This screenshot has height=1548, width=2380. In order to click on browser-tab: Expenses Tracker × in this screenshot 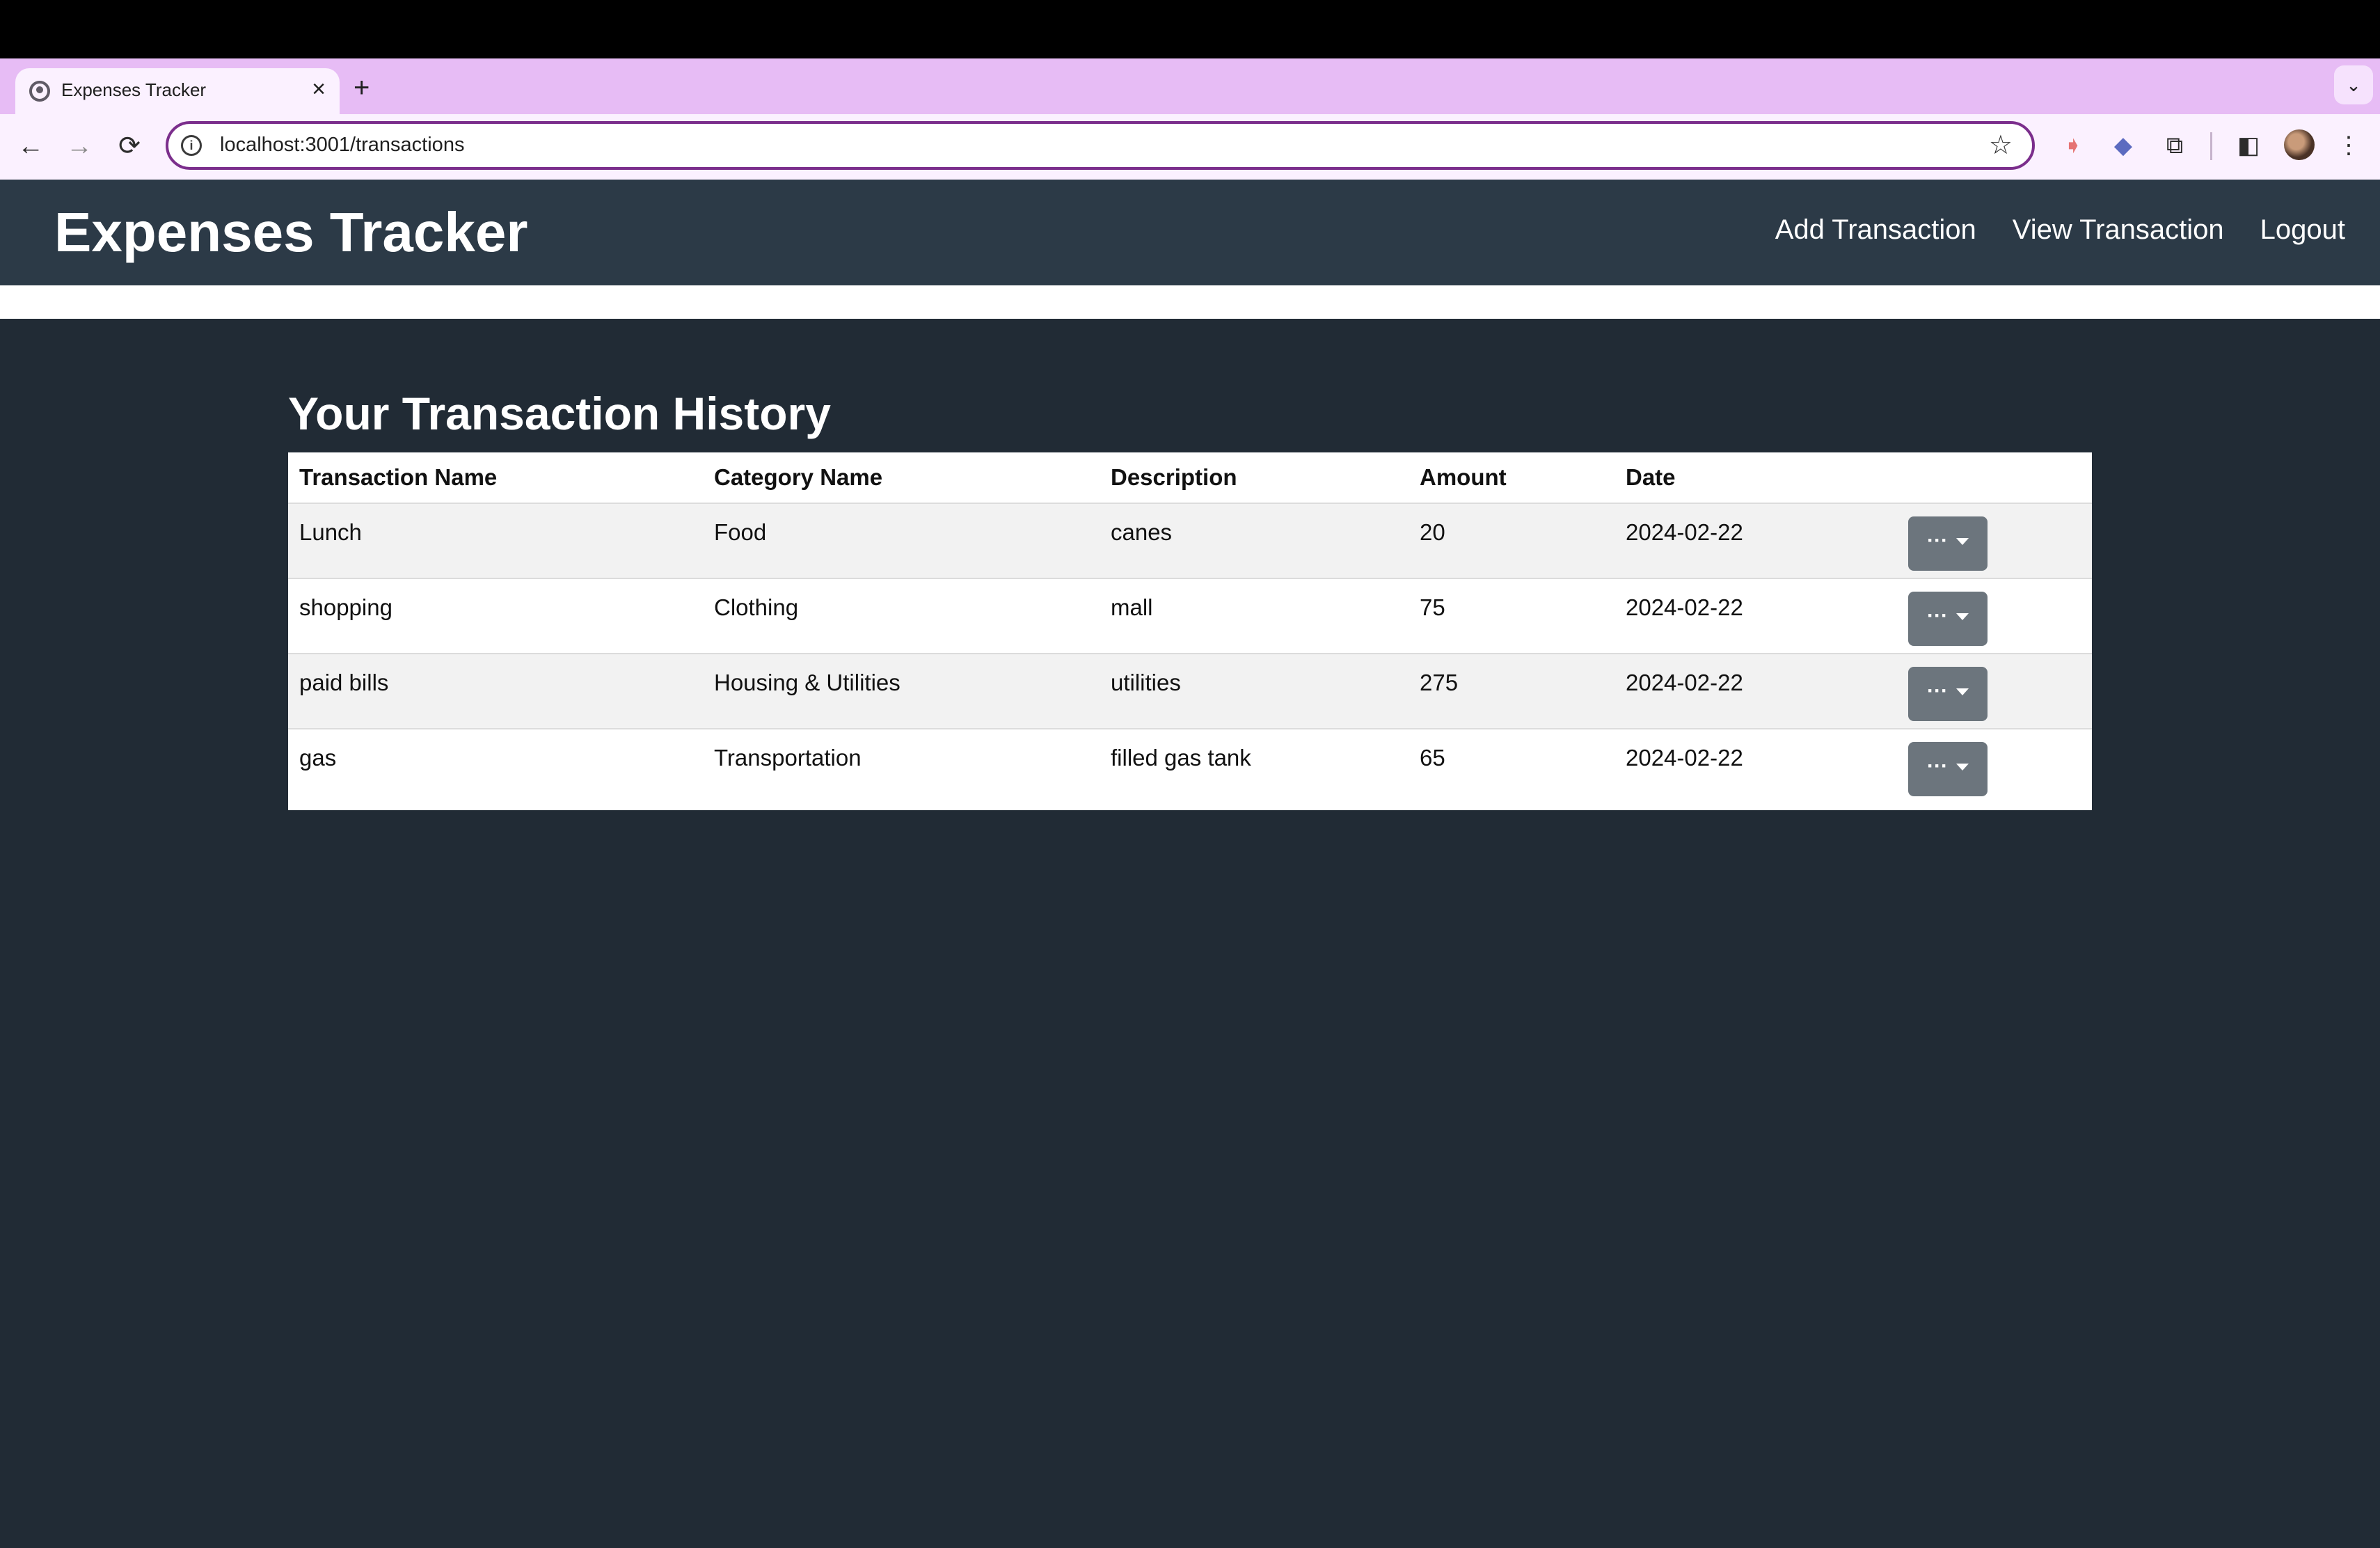, I will do `click(177, 91)`.